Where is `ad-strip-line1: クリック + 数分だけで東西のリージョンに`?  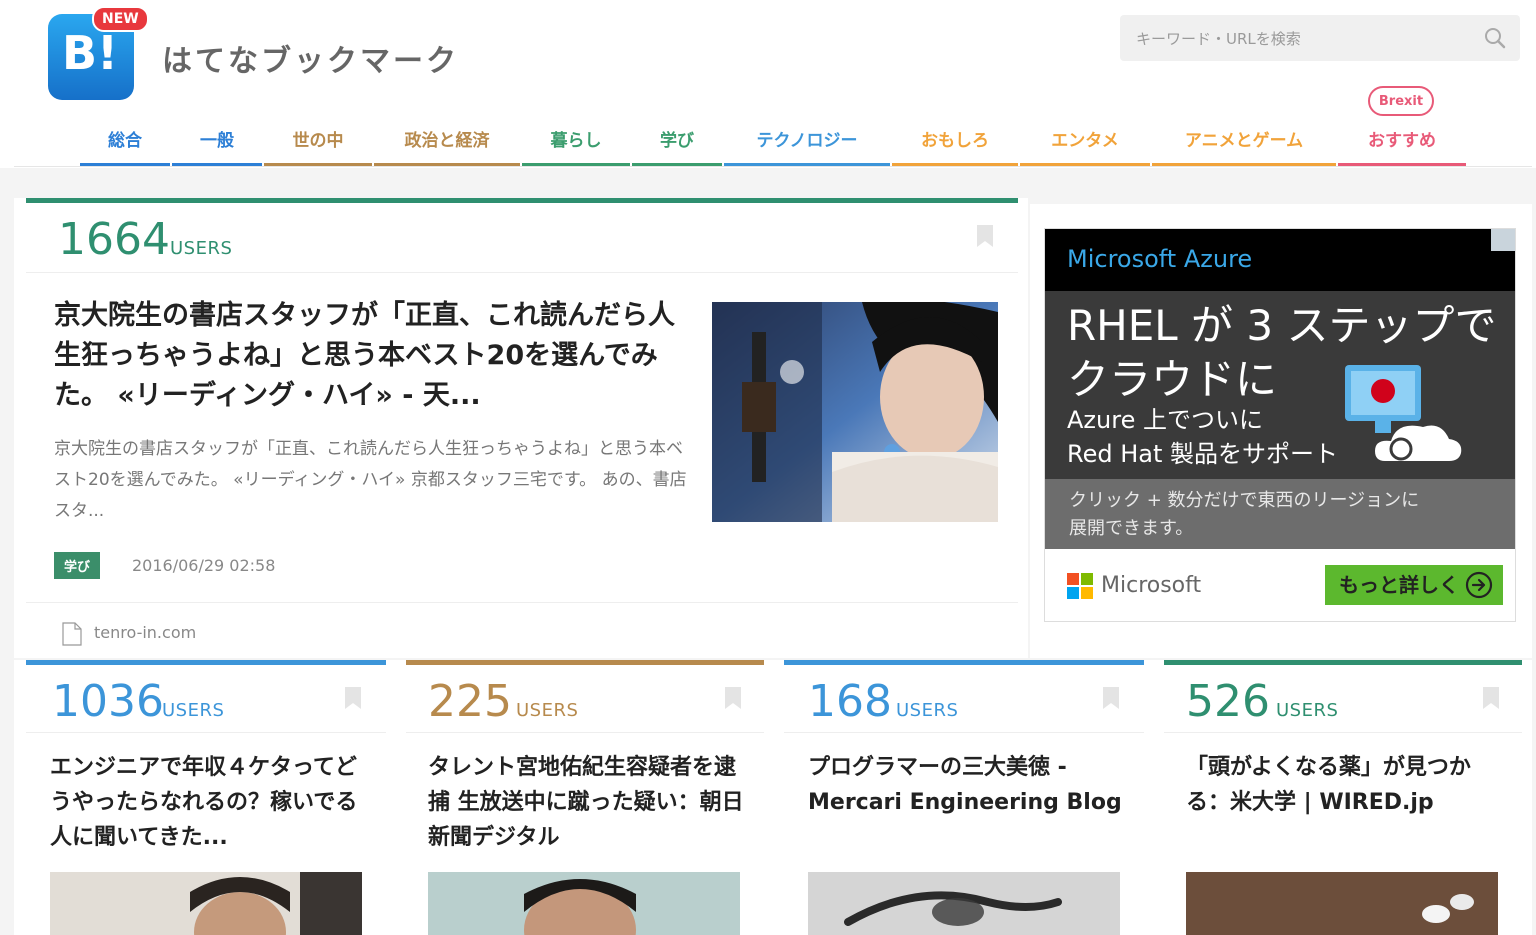 ad-strip-line1: クリック + 数分だけで東西のリージョンに is located at coordinates (1244, 500).